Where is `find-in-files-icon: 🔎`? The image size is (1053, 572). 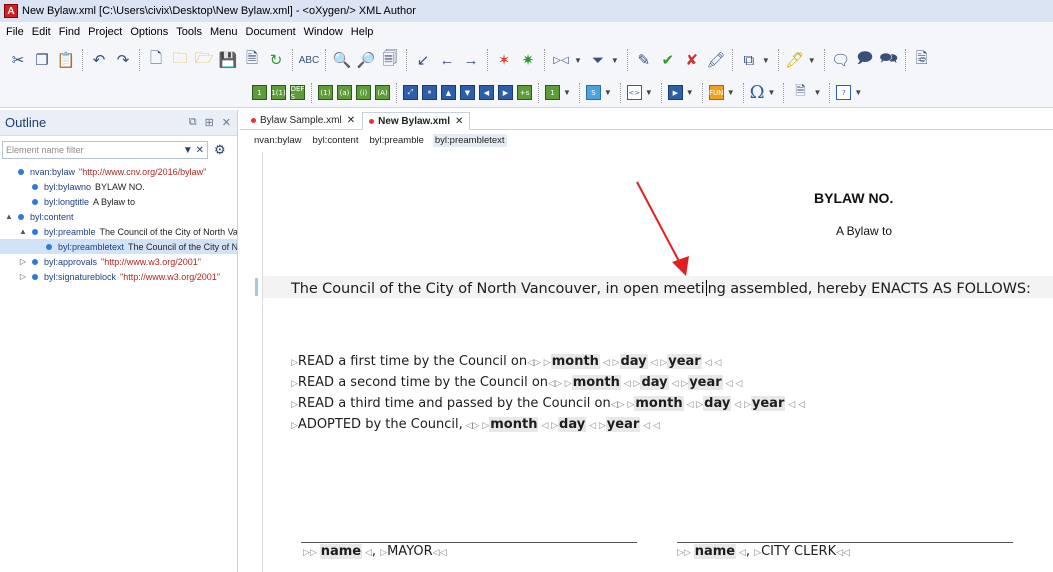
find-in-files-icon: 🔎 is located at coordinates (366, 60).